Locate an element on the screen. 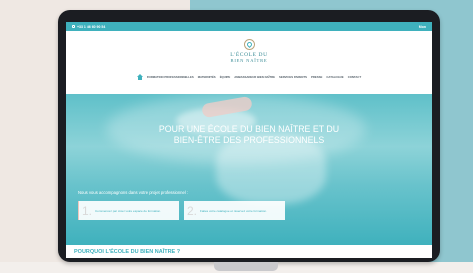 The height and width of the screenshot is (273, 473). logo-text-line2: BIEN NAÎTRE is located at coordinates (249, 60).